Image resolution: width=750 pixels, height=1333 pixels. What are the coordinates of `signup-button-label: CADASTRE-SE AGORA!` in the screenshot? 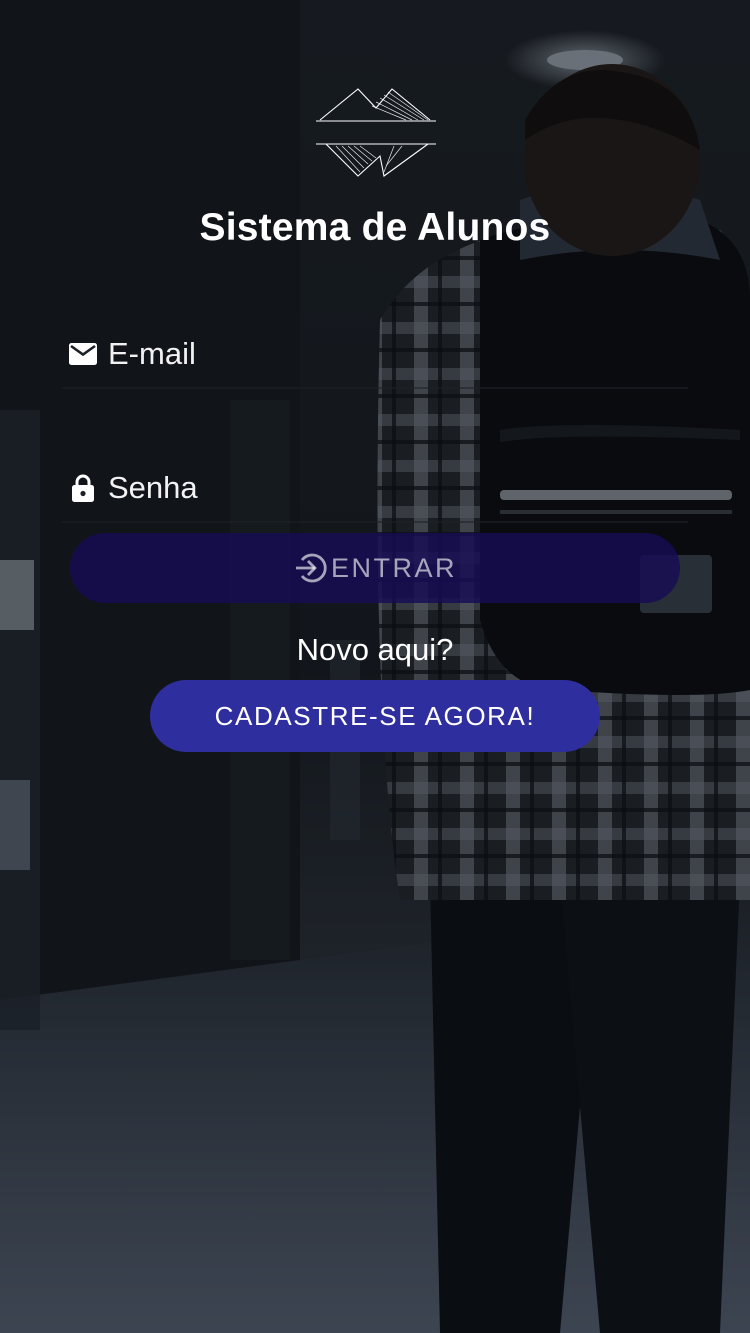 It's located at (375, 715).